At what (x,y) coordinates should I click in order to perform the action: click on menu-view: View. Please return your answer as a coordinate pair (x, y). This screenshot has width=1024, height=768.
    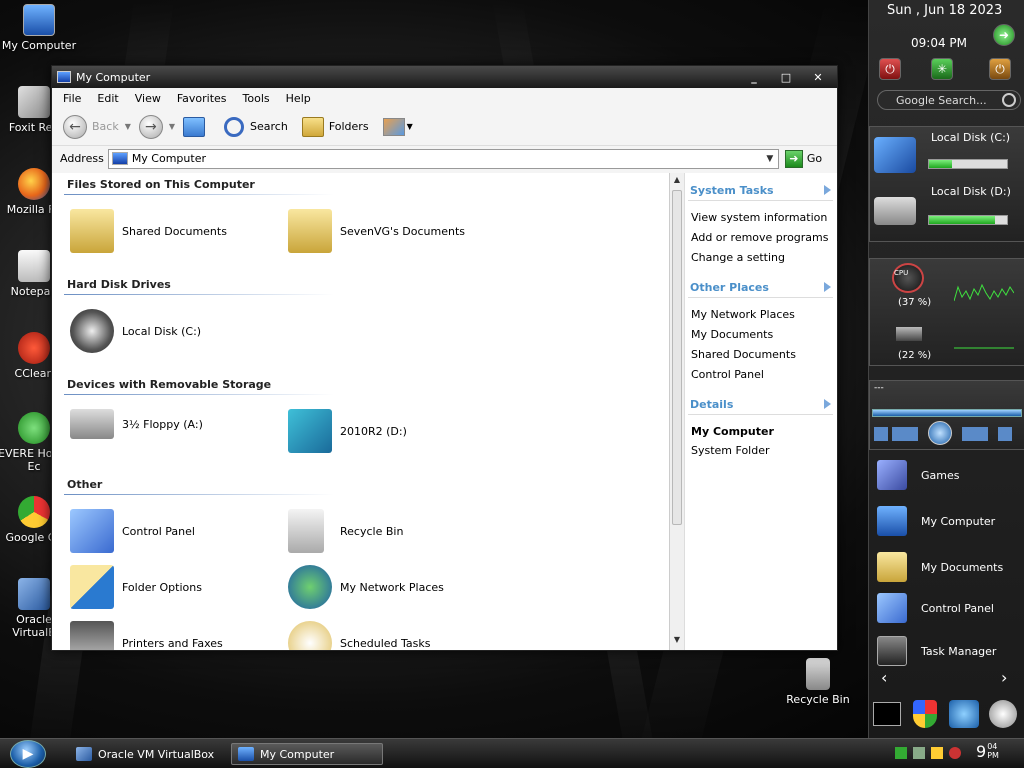
    Looking at the image, I should click on (148, 98).